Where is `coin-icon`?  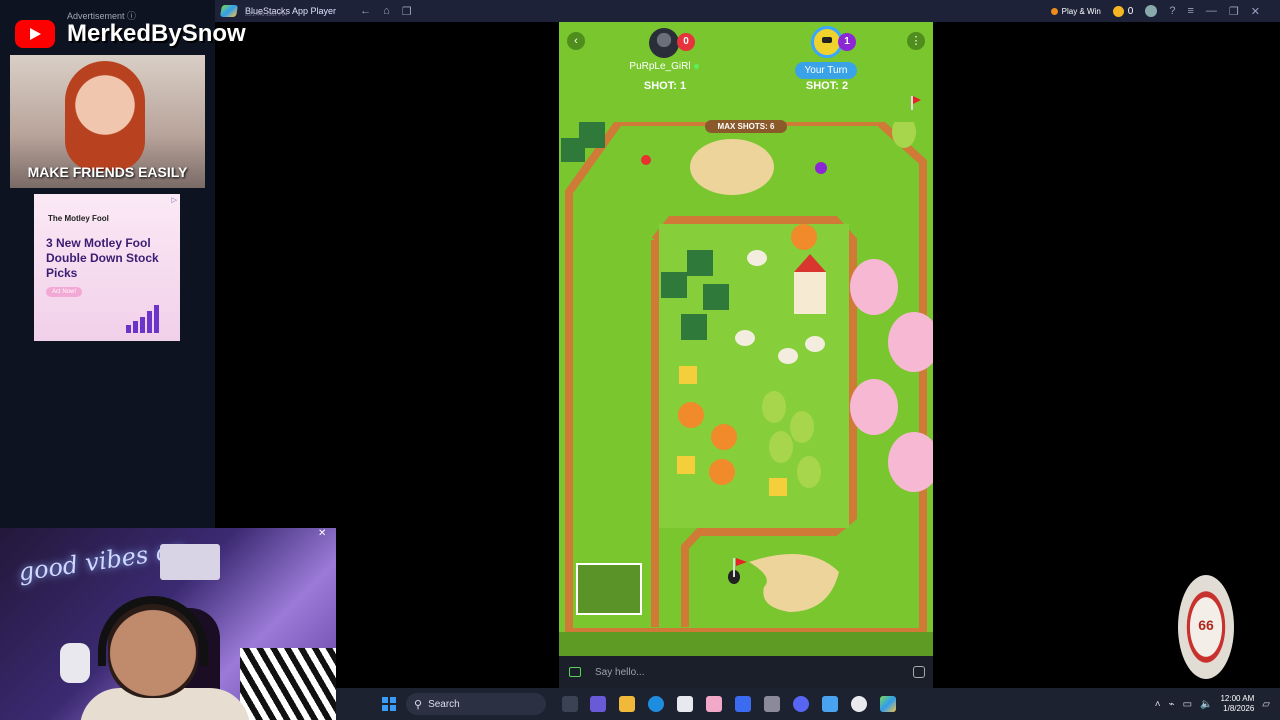 coin-icon is located at coordinates (1118, 11).